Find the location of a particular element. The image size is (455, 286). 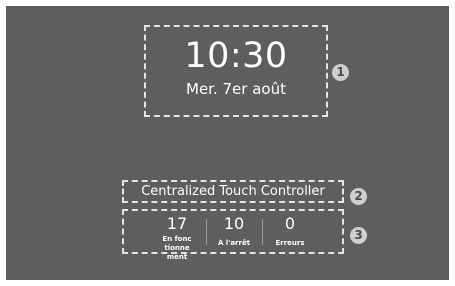

stat-errors-label: Erreurs is located at coordinates (290, 243).